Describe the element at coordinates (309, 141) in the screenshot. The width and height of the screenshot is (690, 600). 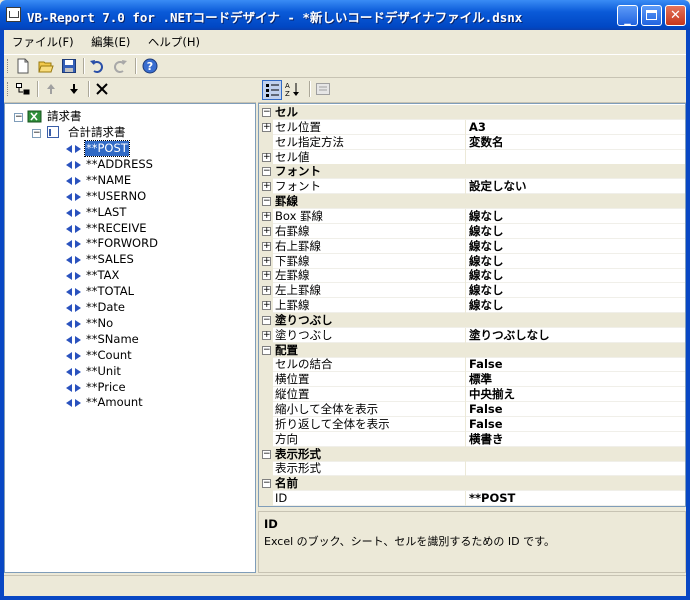
I see `property-name: セル指定方法` at that location.